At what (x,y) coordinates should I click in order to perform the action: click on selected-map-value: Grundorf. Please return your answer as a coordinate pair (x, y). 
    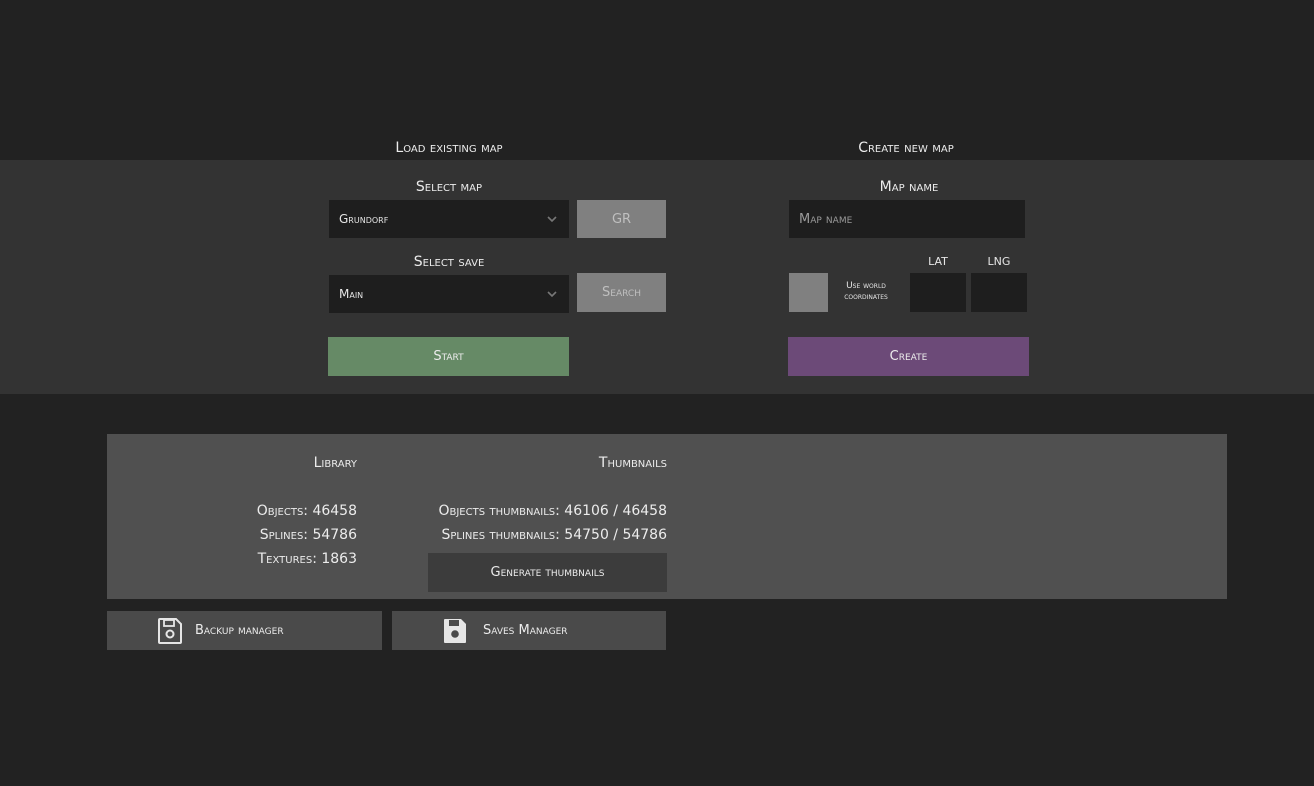
    Looking at the image, I should click on (364, 219).